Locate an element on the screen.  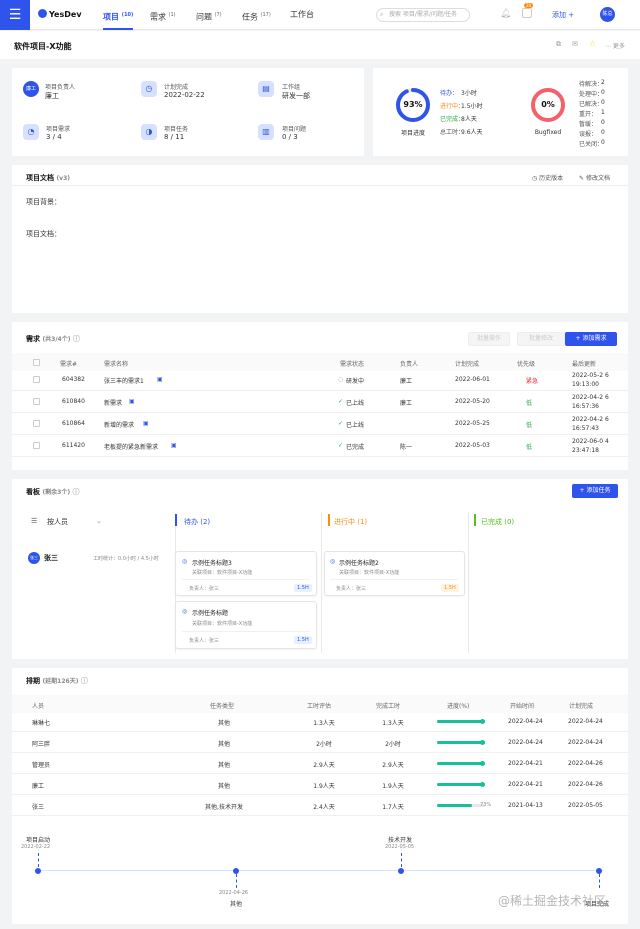
column-doing-label: 进行中 (1) is located at coordinates (351, 522).